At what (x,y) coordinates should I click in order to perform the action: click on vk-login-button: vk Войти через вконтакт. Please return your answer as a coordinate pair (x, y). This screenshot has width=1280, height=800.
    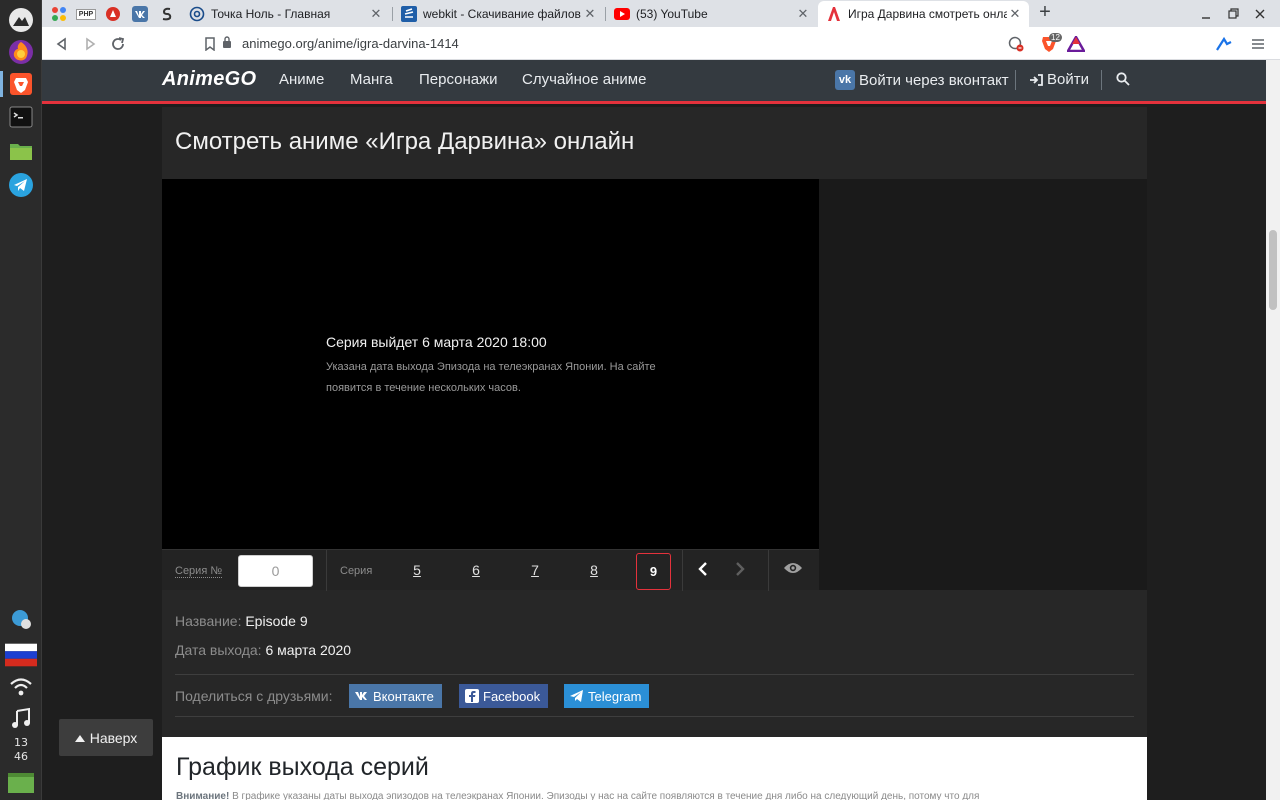
    Looking at the image, I should click on (922, 80).